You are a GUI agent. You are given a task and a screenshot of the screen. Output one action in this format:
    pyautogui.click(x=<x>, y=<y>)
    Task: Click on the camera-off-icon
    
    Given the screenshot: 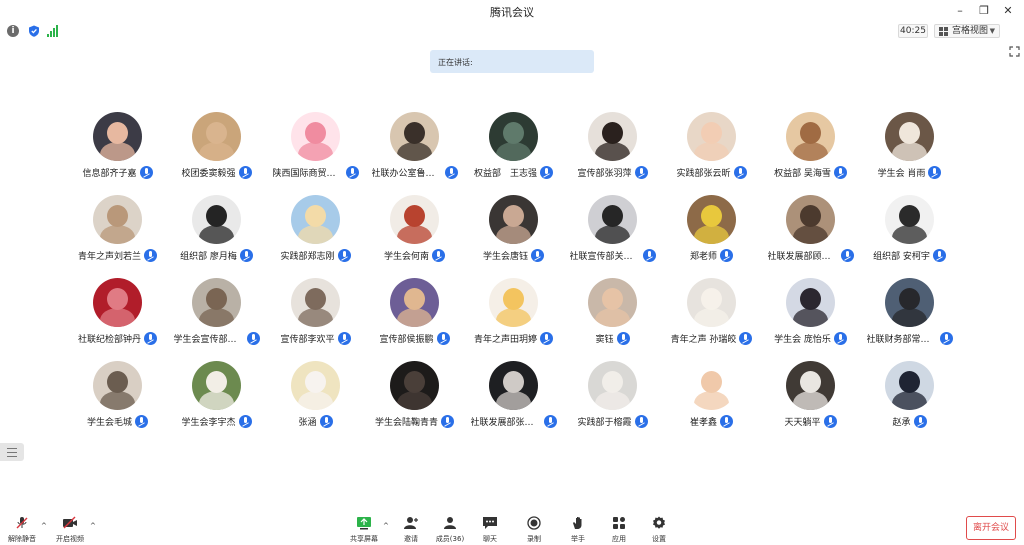 What is the action you would take?
    pyautogui.click(x=70, y=522)
    